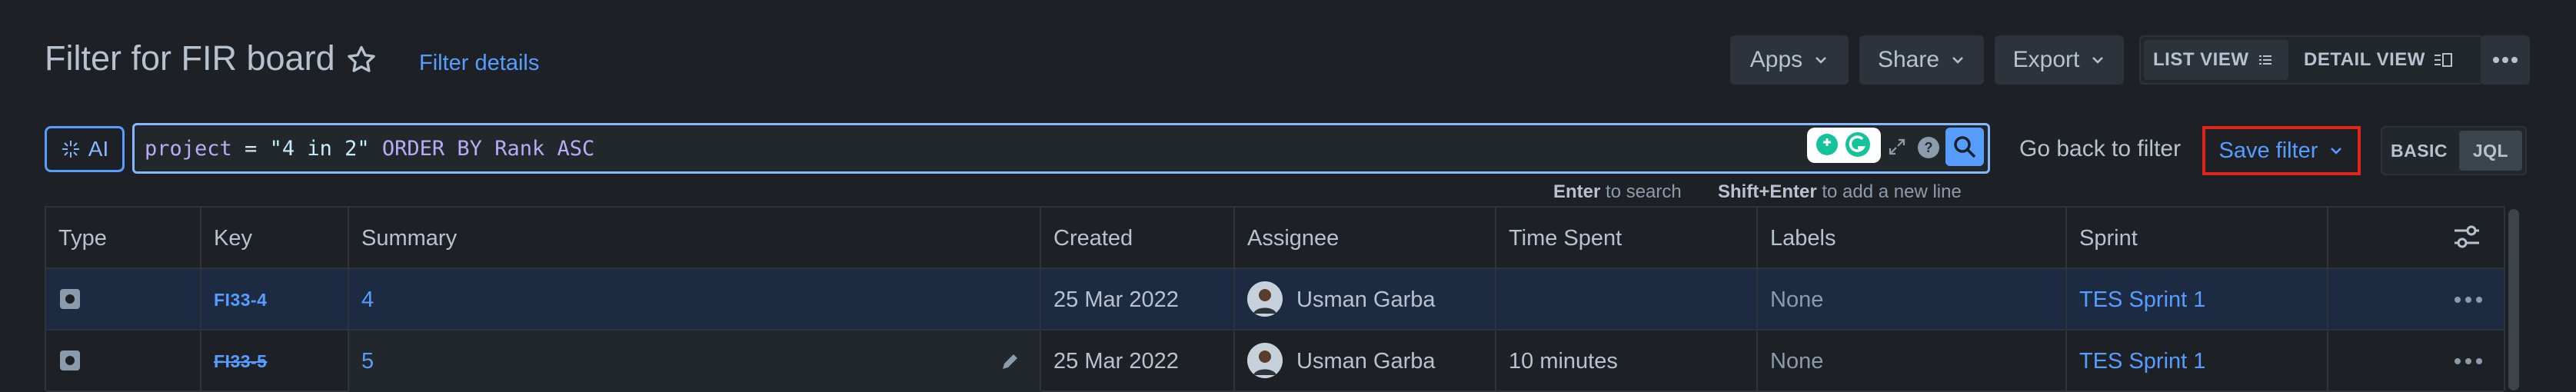 This screenshot has height=392, width=2576. Describe the element at coordinates (361, 60) in the screenshot. I see `star-icon` at that location.